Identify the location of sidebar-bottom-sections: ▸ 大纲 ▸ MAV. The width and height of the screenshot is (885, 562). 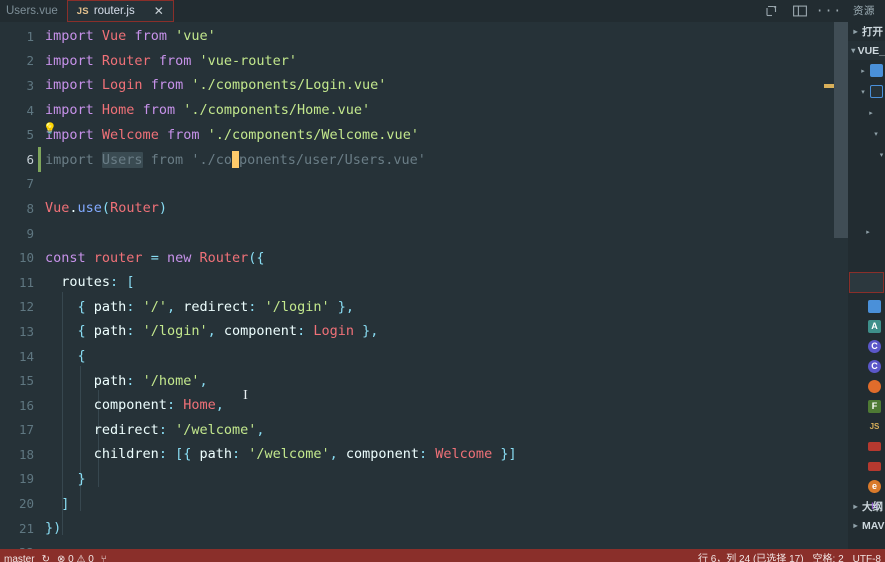
(866, 516).